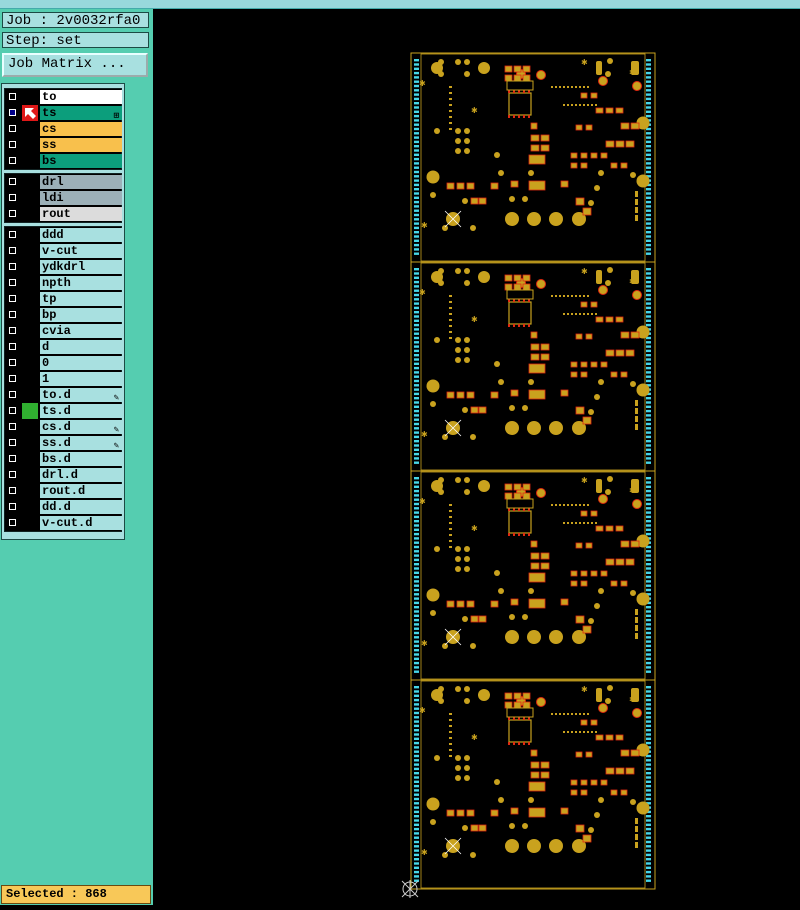 Image resolution: width=800 pixels, height=910 pixels. I want to click on layer-name: npth, so click(81, 283).